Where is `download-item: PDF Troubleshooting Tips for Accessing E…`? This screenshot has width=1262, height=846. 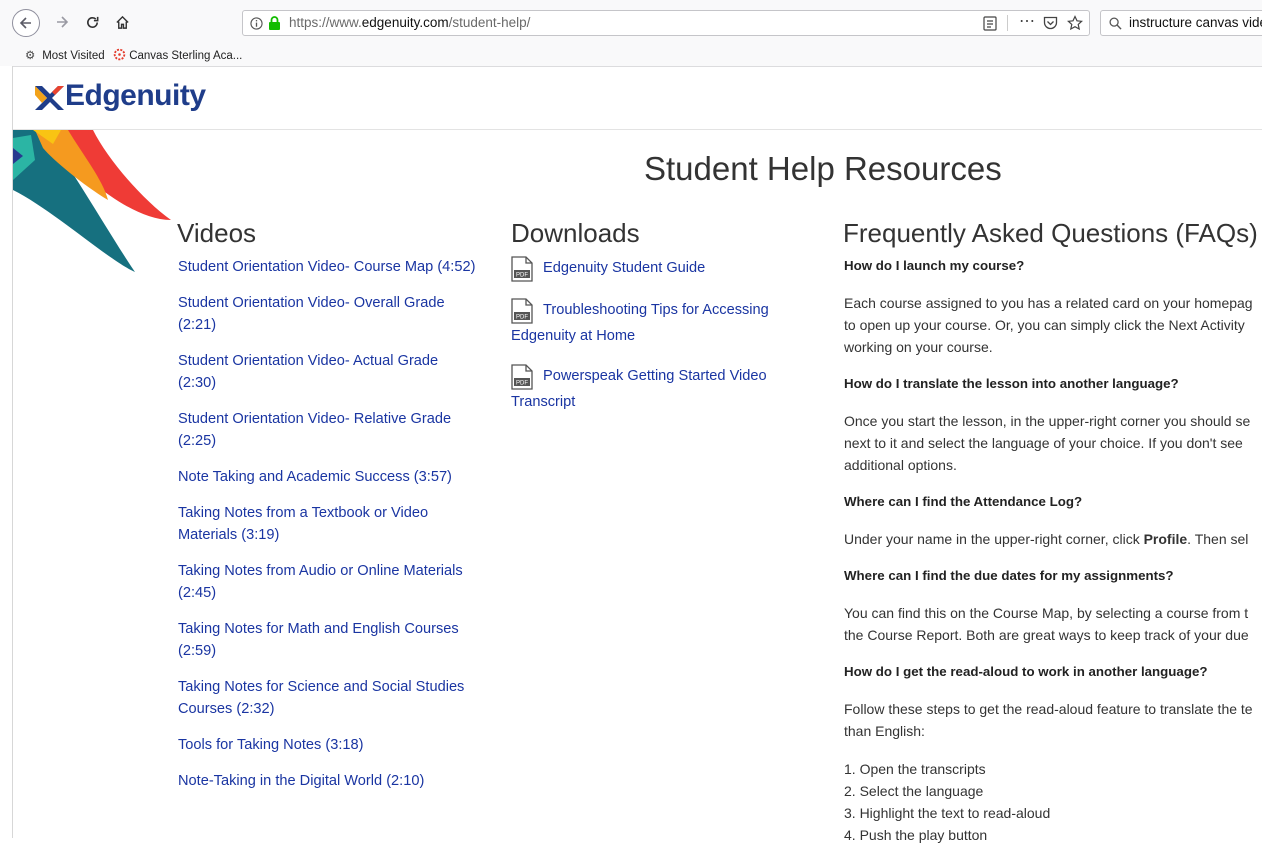 download-item: PDF Troubleshooting Tips for Accessing E… is located at coordinates (651, 323).